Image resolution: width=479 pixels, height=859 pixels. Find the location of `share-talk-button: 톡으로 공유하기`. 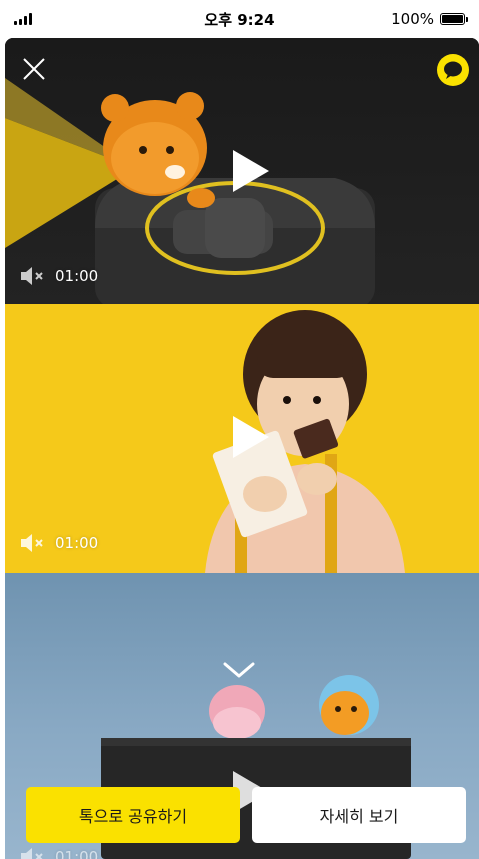

share-talk-button: 톡으로 공유하기 is located at coordinates (133, 815).